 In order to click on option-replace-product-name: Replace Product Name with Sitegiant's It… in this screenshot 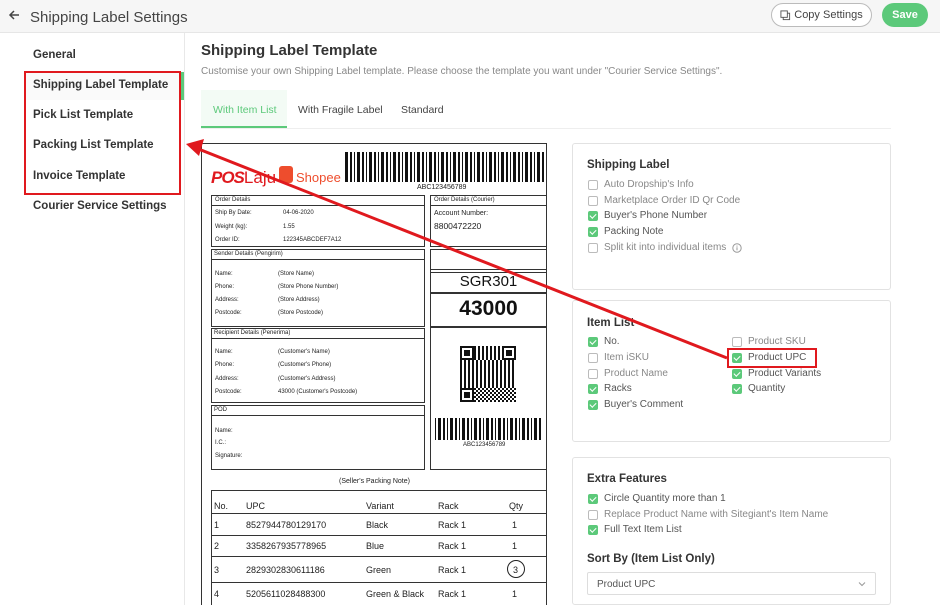, I will do `click(708, 514)`.